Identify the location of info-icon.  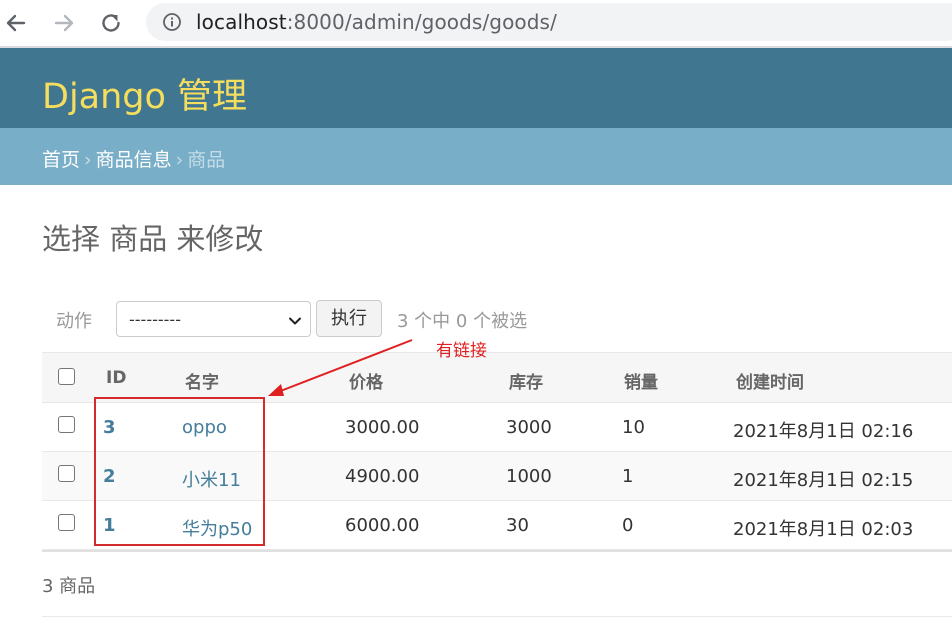
(172, 22).